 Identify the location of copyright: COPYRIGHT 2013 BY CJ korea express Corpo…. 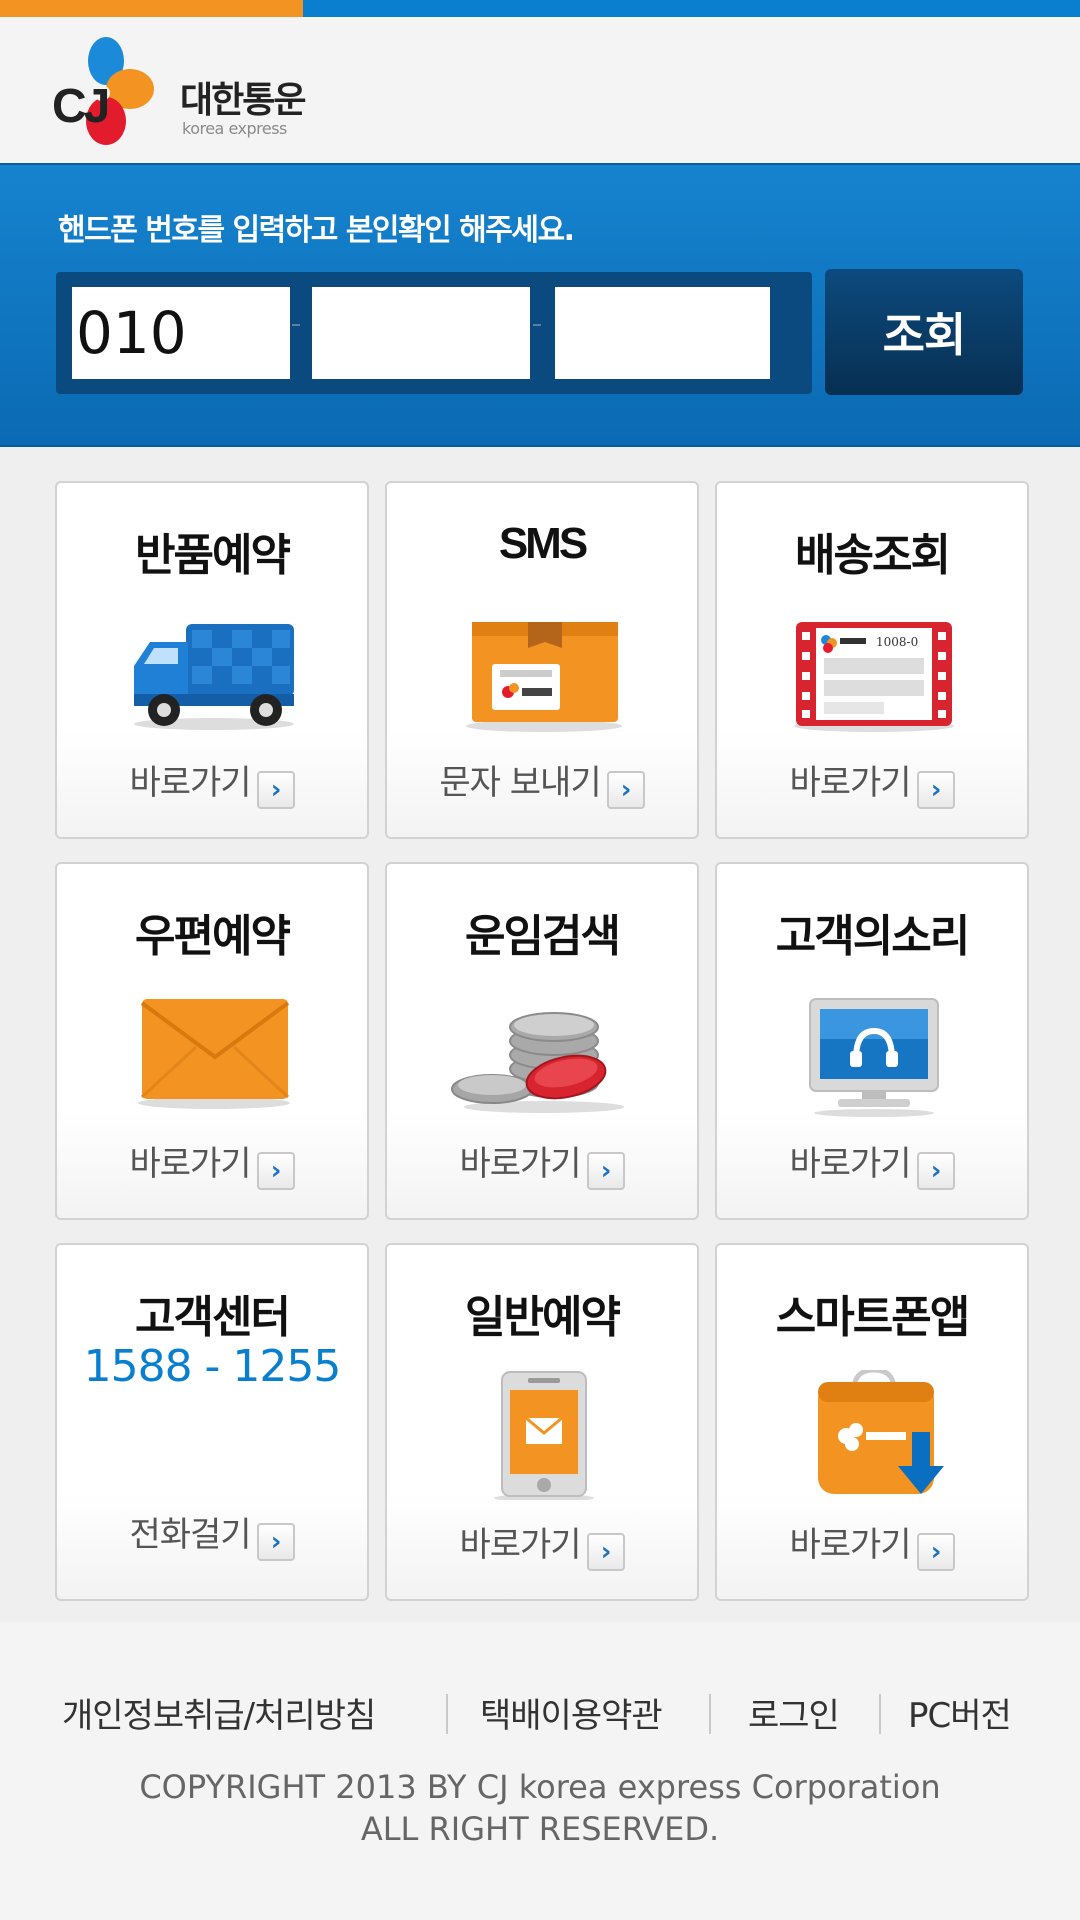
(540, 1808).